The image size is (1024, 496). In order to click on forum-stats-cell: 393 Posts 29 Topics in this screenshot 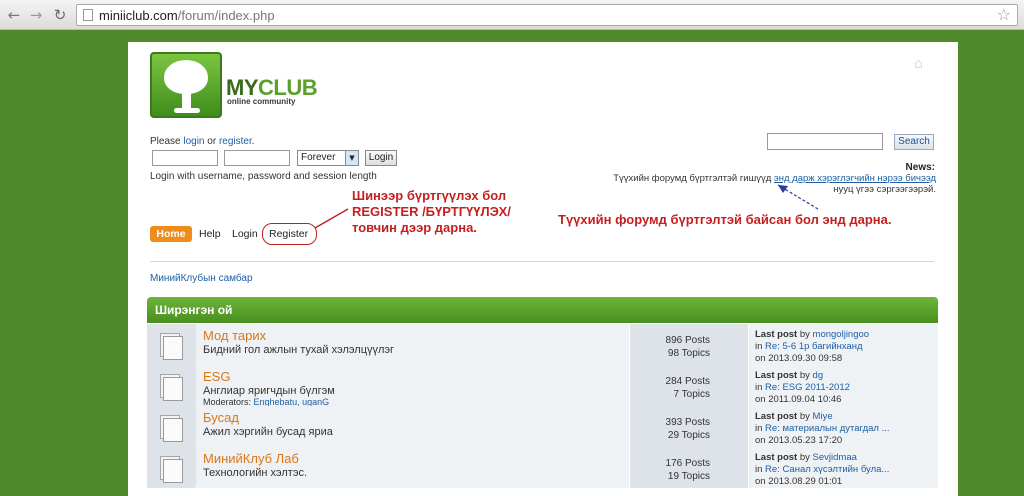, I will do `click(689, 426)`.